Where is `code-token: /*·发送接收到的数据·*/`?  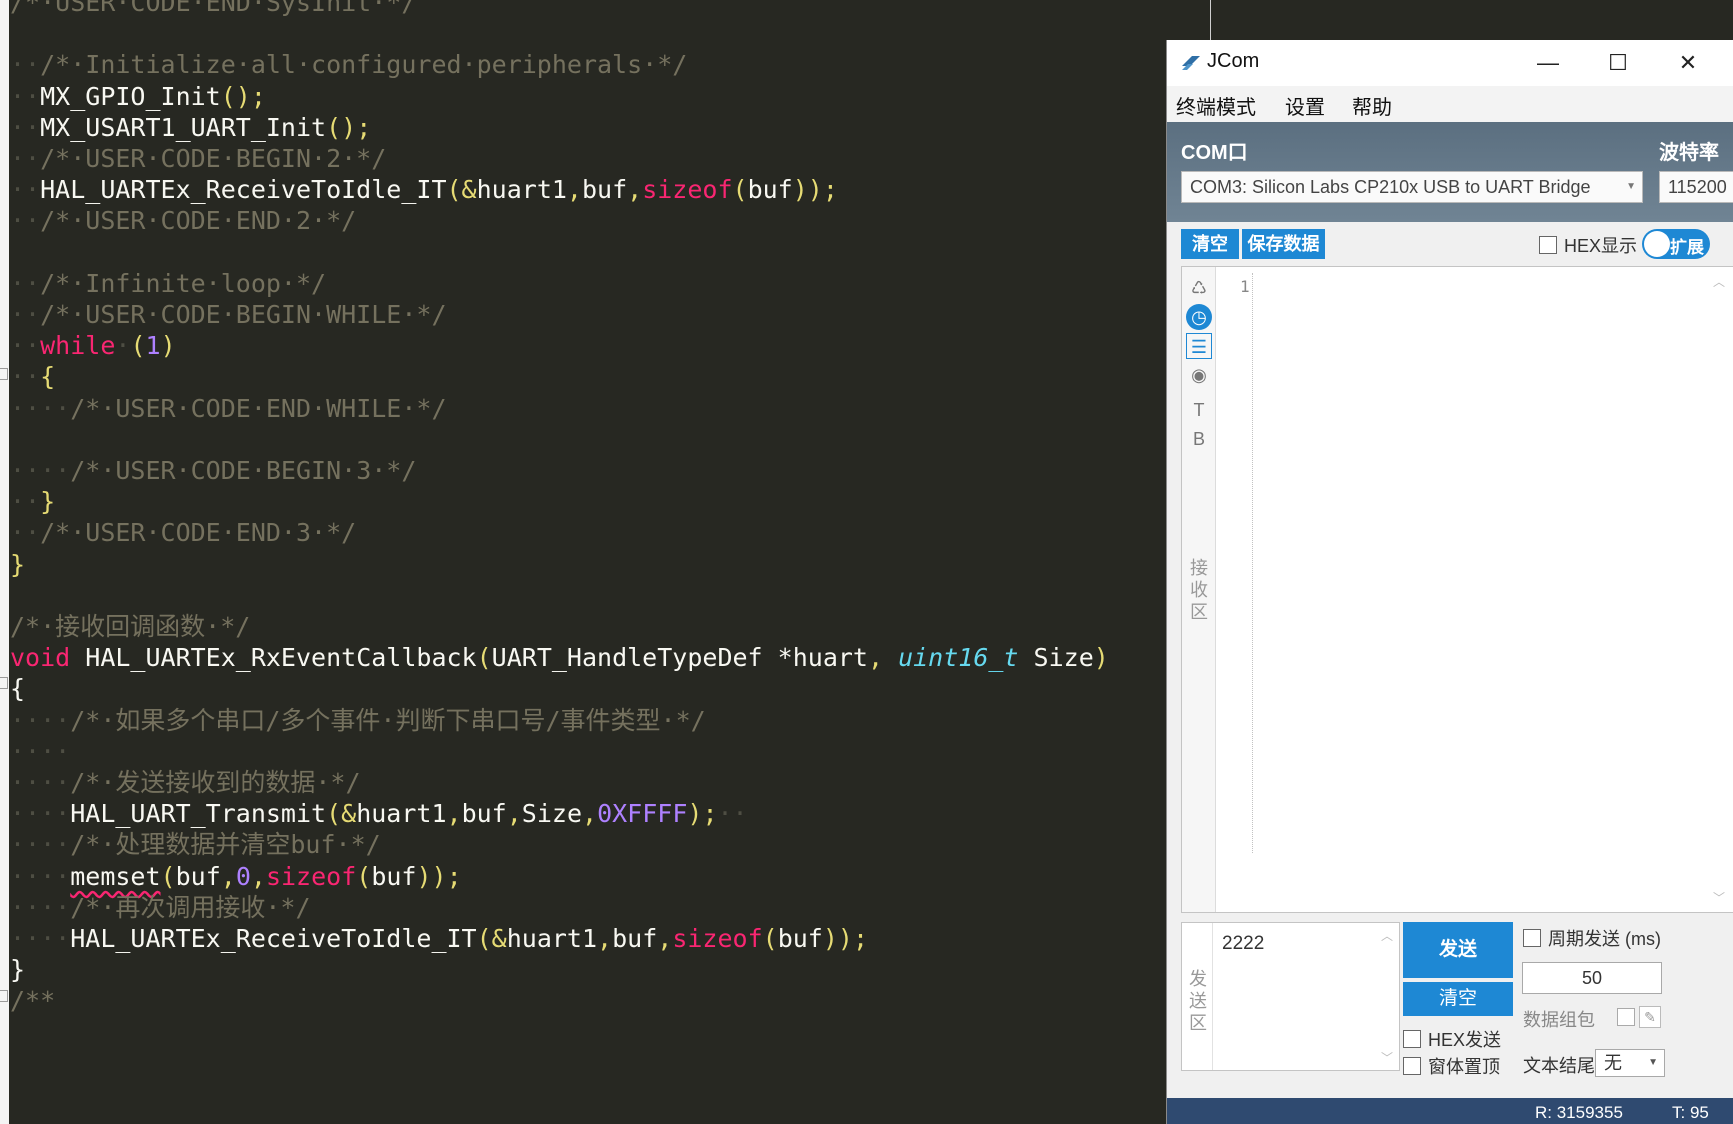 code-token: /*·发送接收到的数据·*/ is located at coordinates (215, 782).